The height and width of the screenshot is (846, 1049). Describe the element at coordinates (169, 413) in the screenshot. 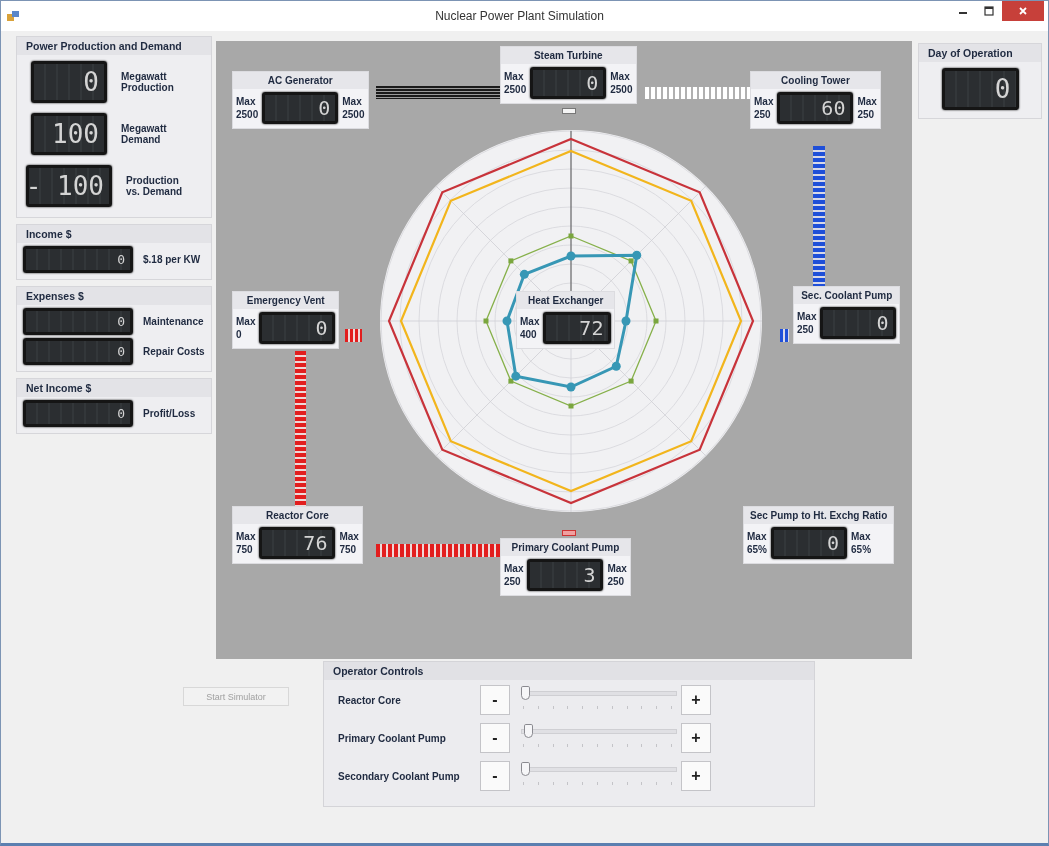

I see `readout-label: Profit/Loss` at that location.